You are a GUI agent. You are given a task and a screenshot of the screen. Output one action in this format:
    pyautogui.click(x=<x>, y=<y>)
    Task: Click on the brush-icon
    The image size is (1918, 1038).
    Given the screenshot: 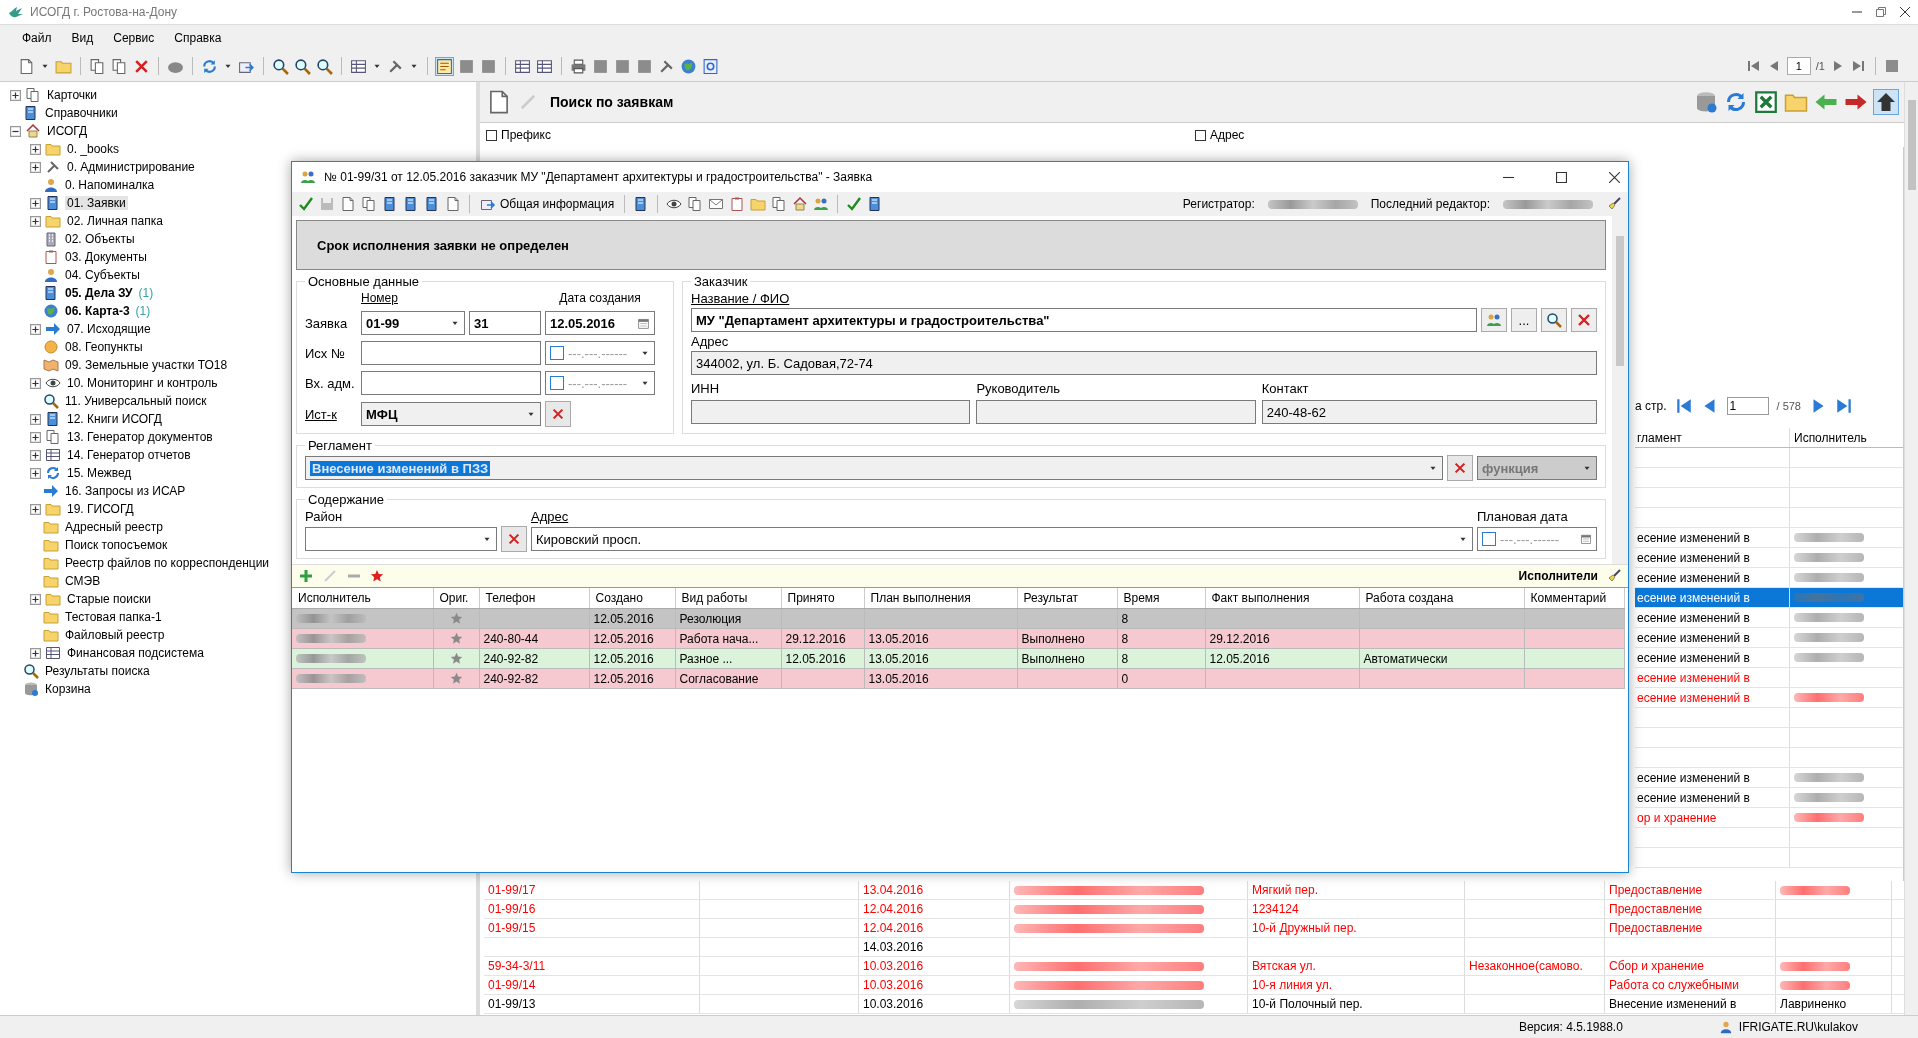 What is the action you would take?
    pyautogui.click(x=1614, y=576)
    